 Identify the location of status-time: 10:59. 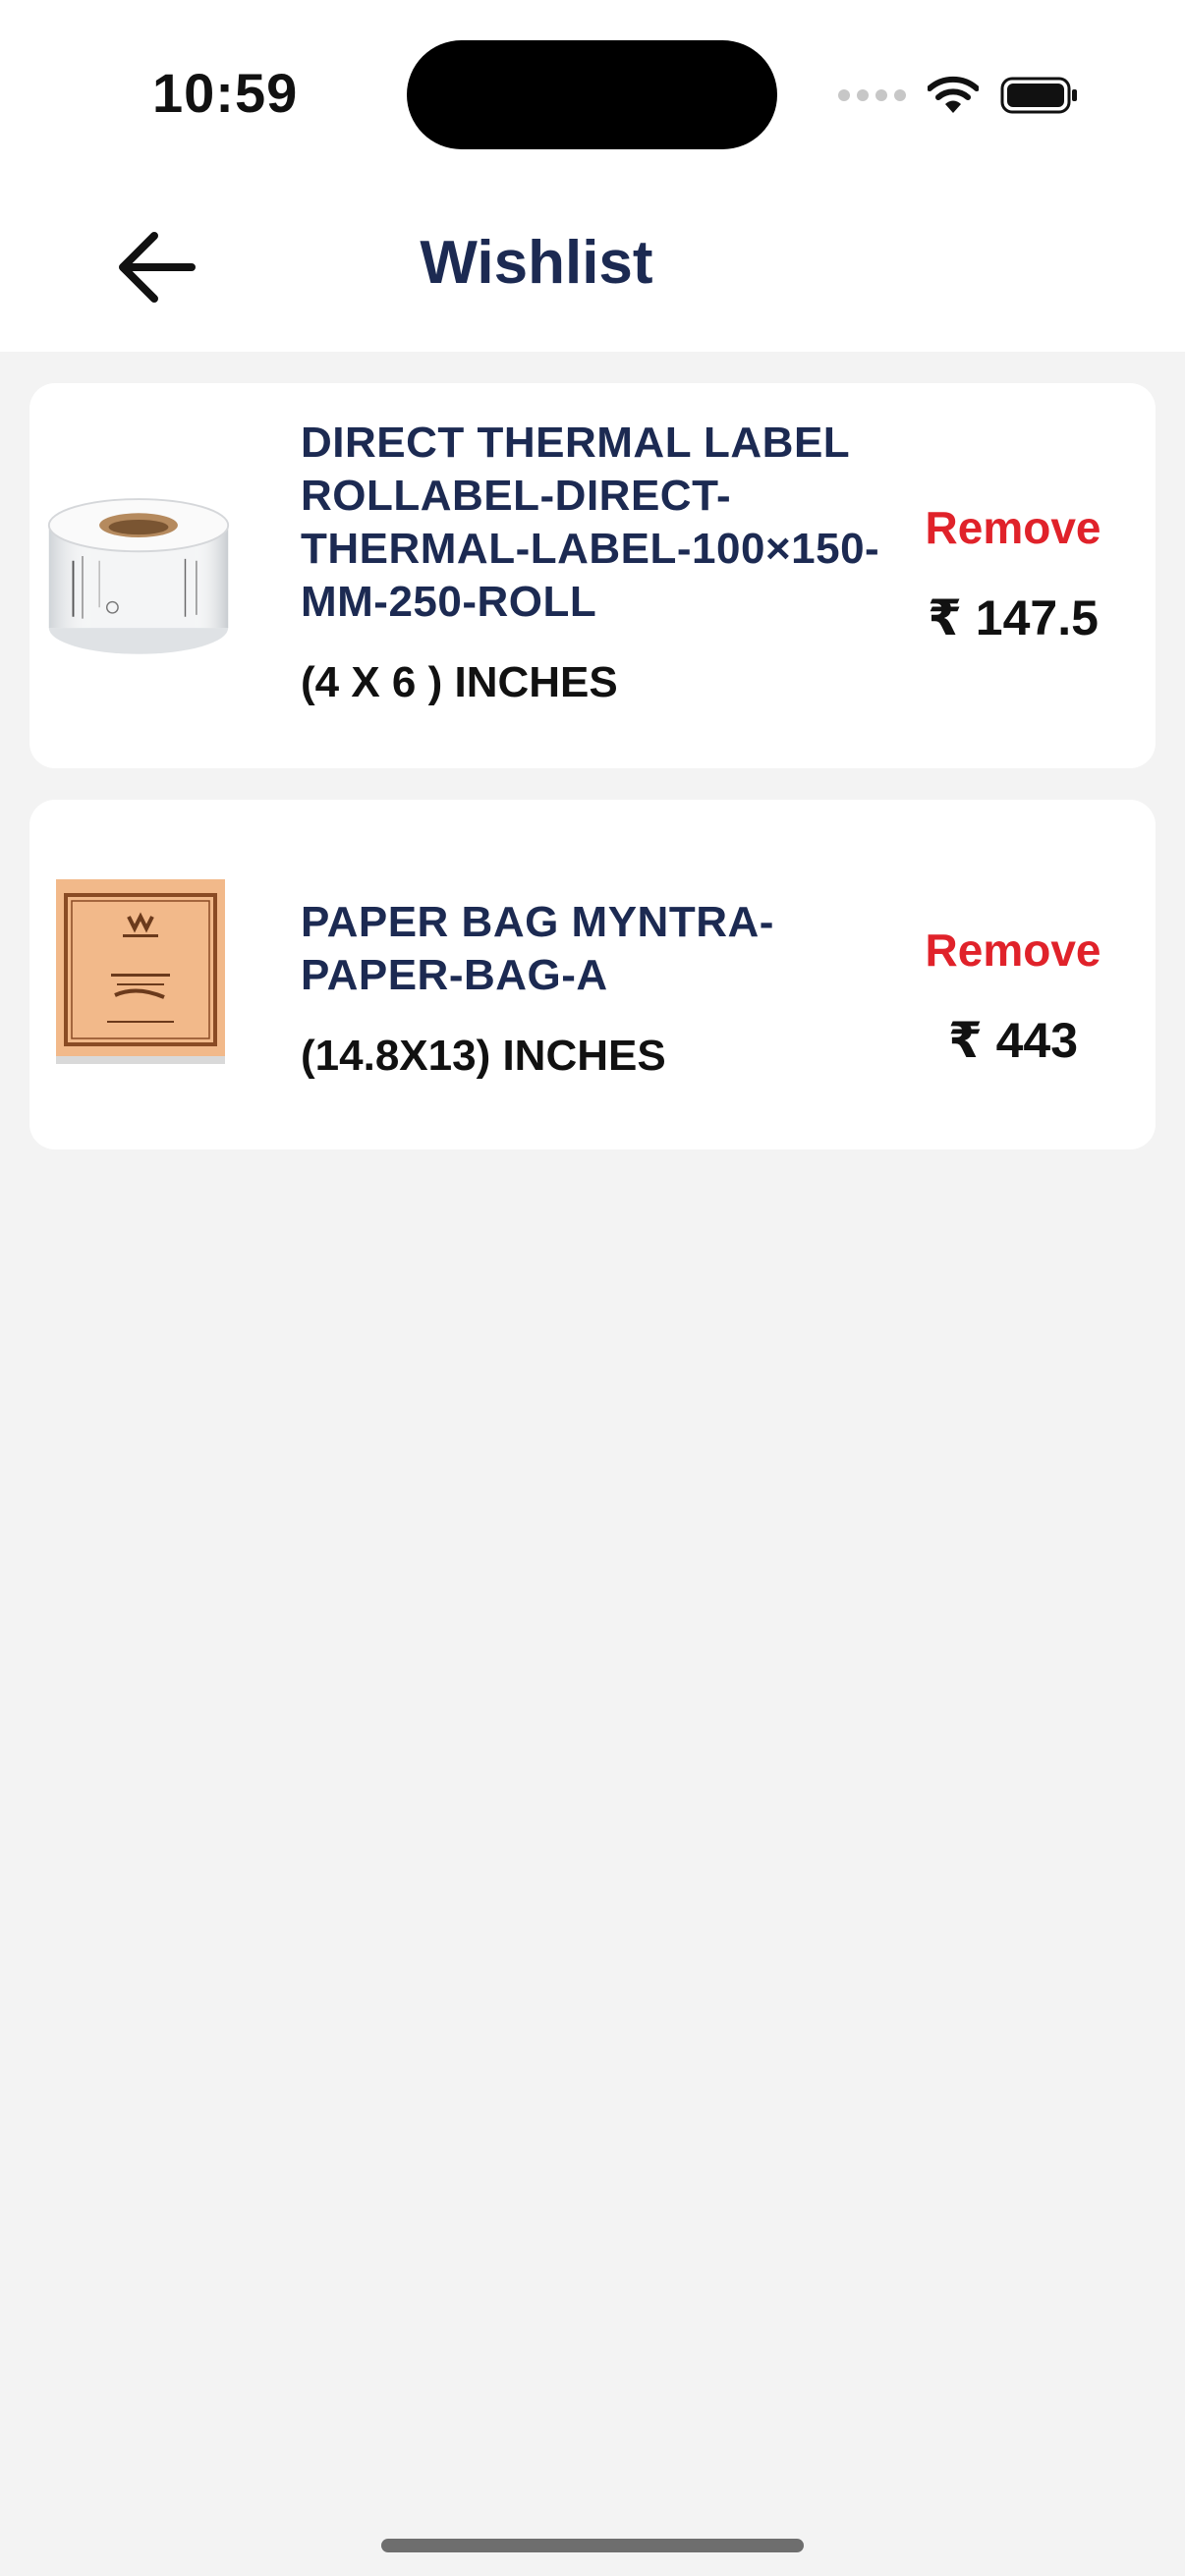
(226, 93).